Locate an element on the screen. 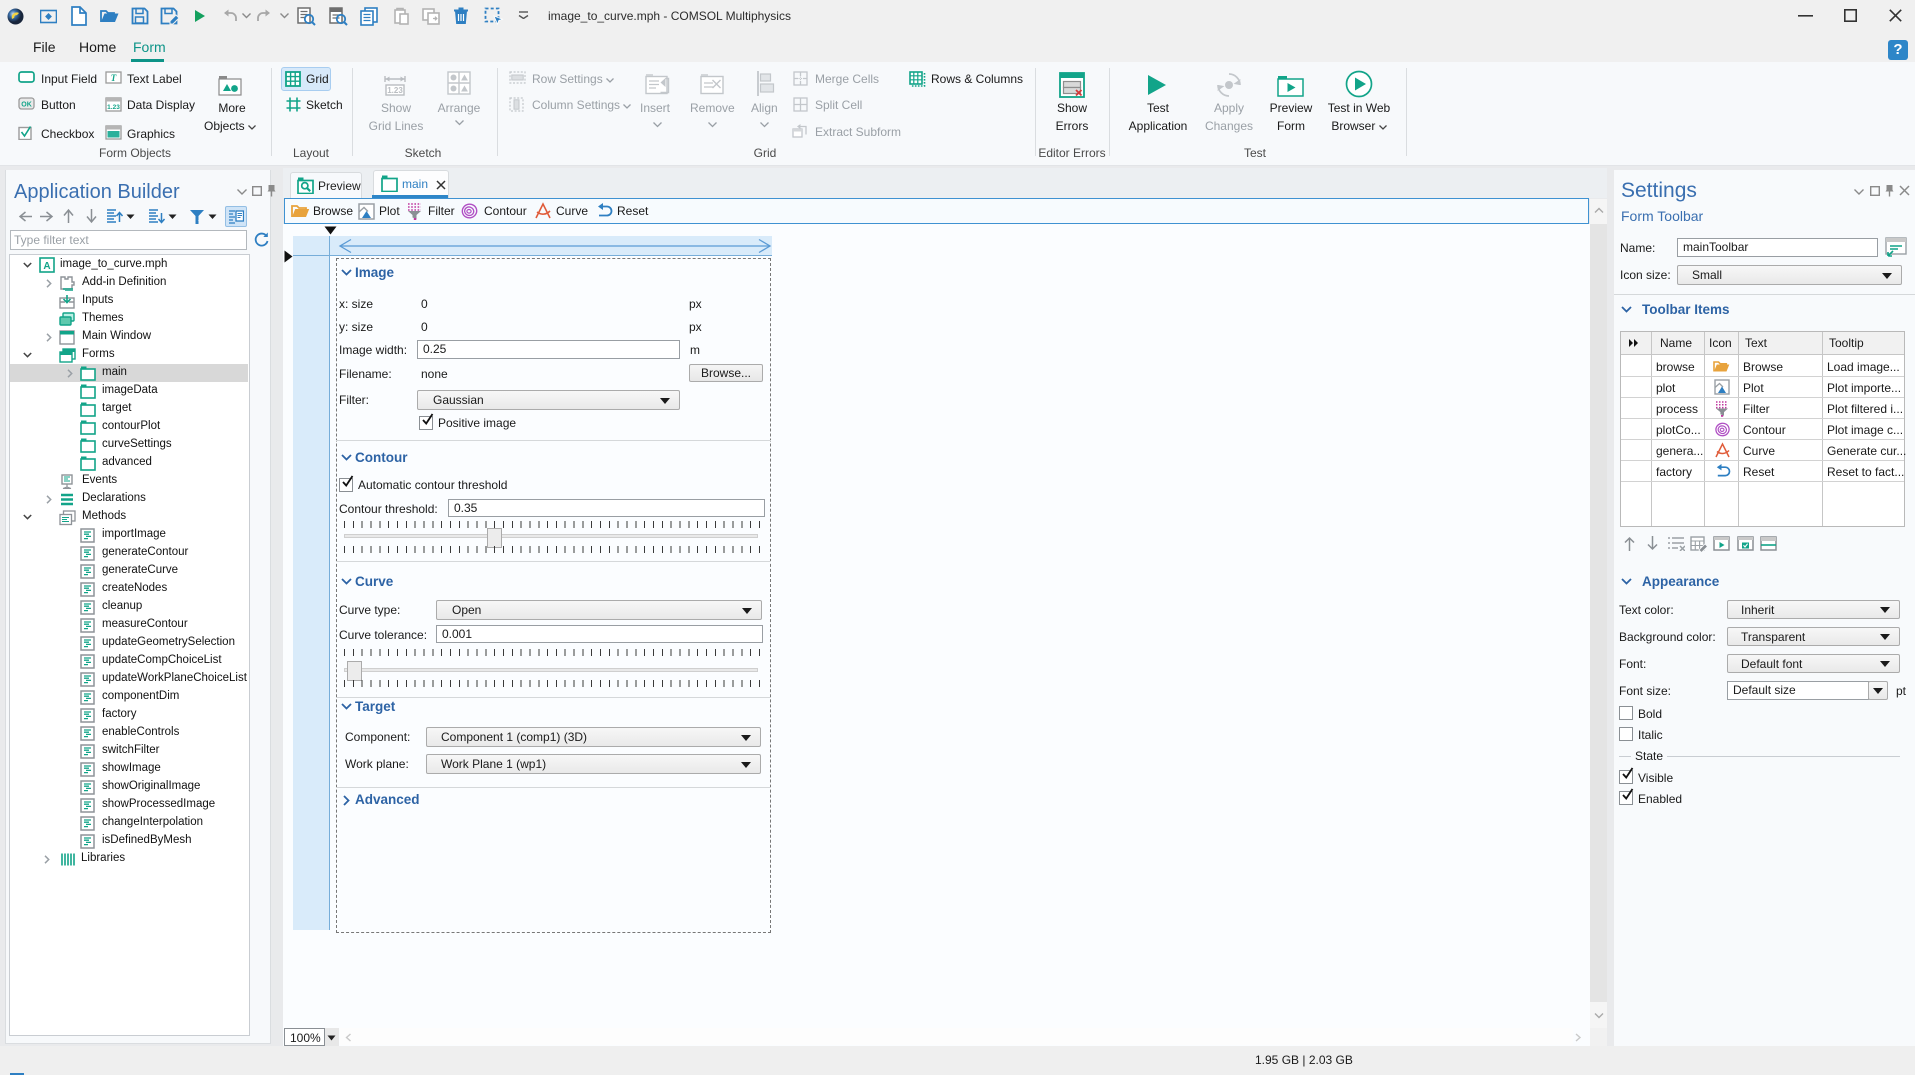  svg-text: T is located at coordinates (114, 78).